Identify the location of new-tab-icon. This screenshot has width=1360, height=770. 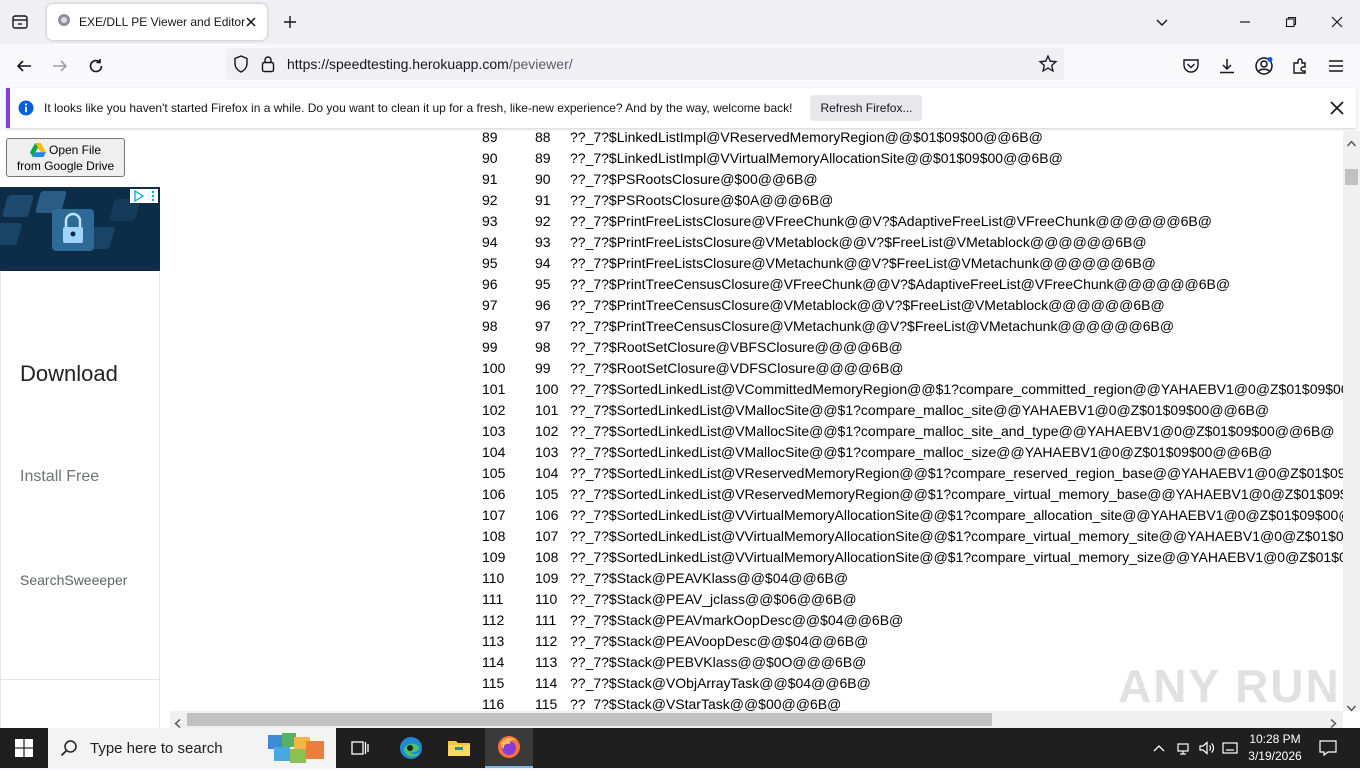
(290, 22).